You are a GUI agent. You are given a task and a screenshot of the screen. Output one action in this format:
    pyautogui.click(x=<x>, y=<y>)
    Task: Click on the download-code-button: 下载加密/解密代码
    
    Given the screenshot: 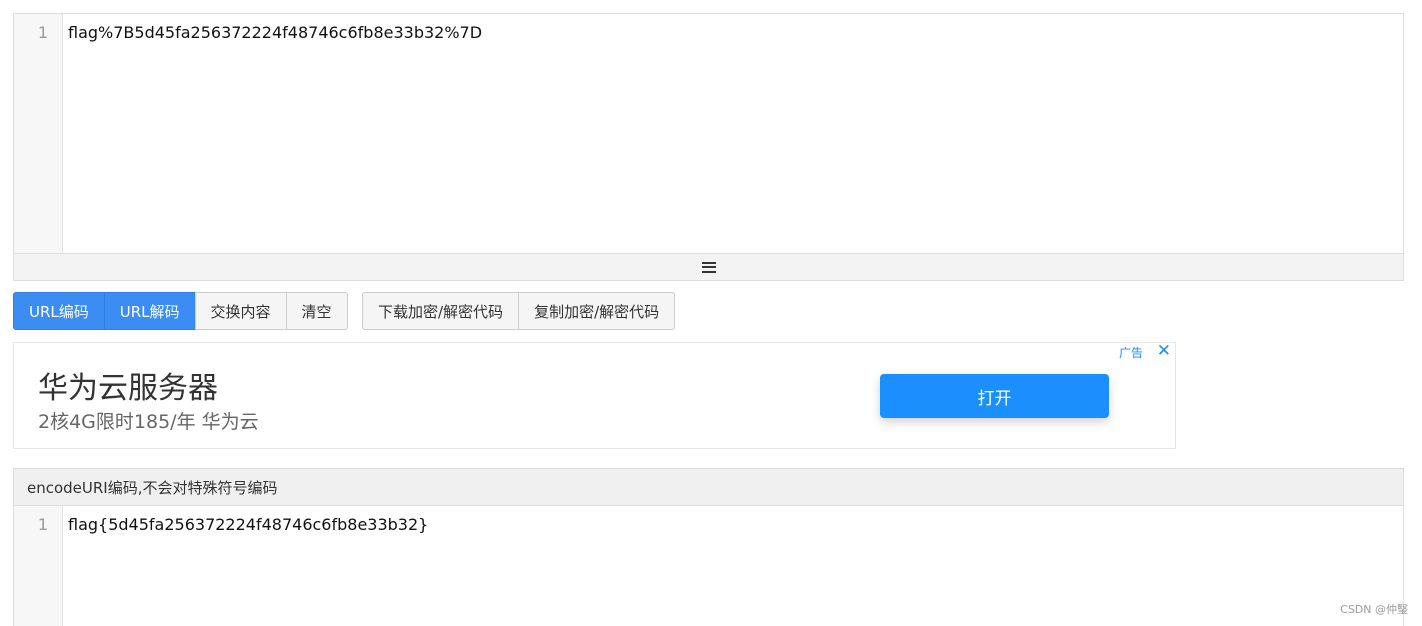 What is the action you would take?
    pyautogui.click(x=441, y=311)
    